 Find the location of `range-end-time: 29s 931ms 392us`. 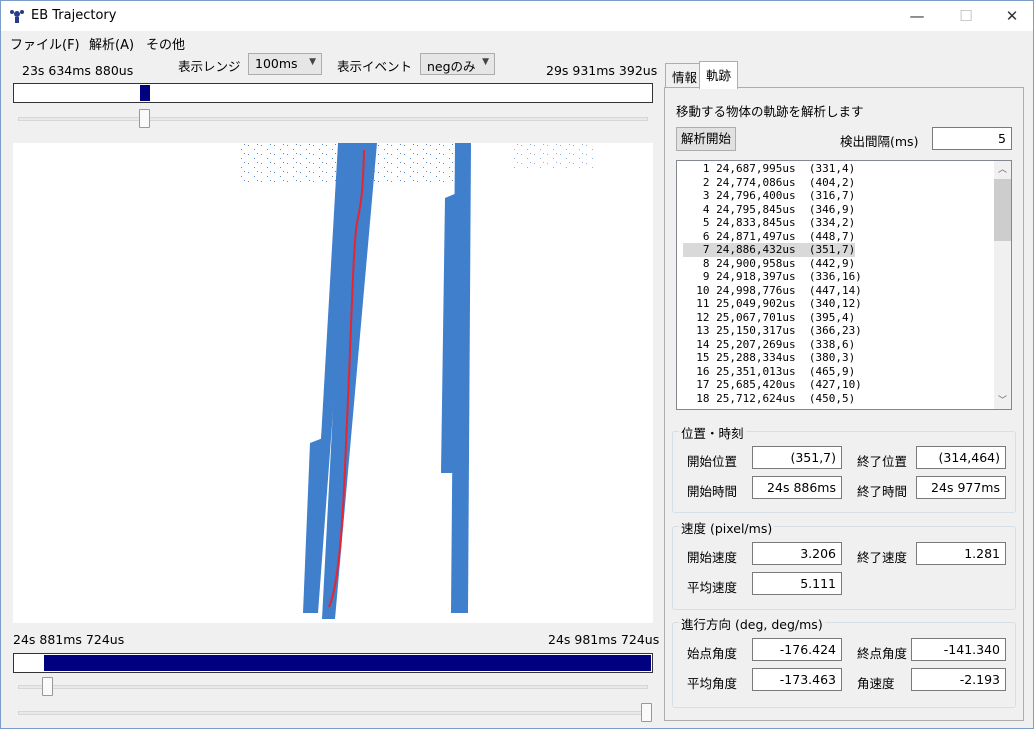

range-end-time: 29s 931ms 392us is located at coordinates (602, 70).